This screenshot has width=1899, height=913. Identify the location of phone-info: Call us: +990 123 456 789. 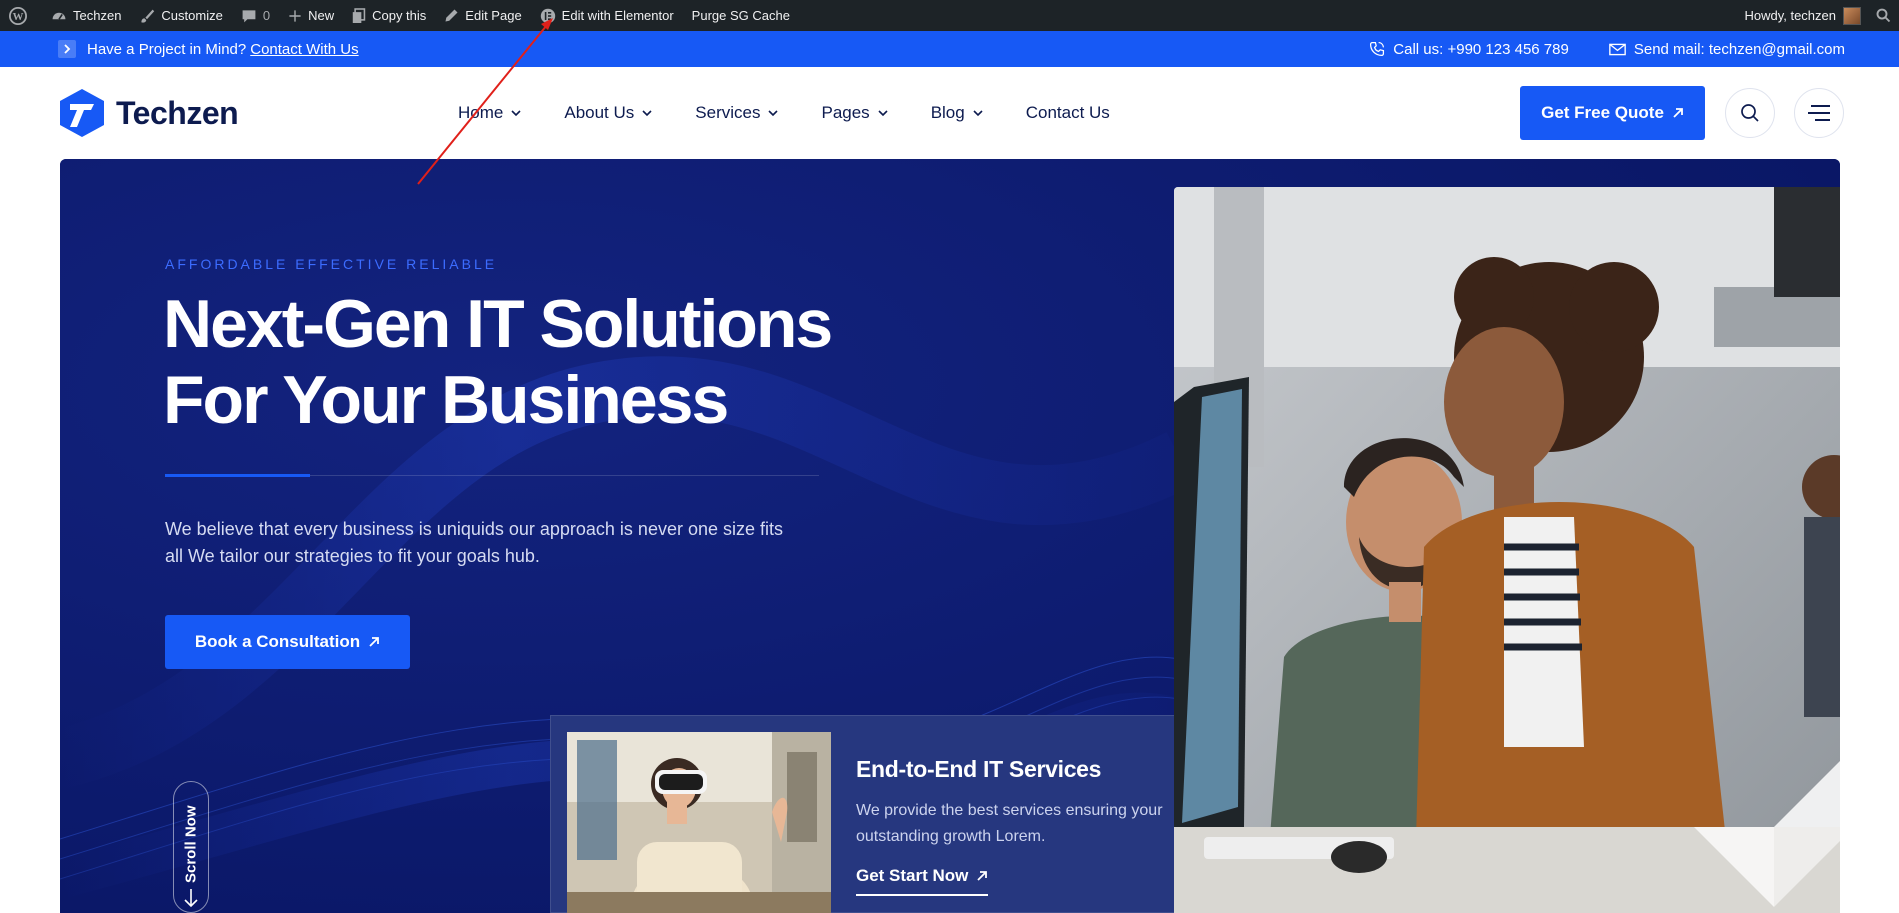
(1469, 49).